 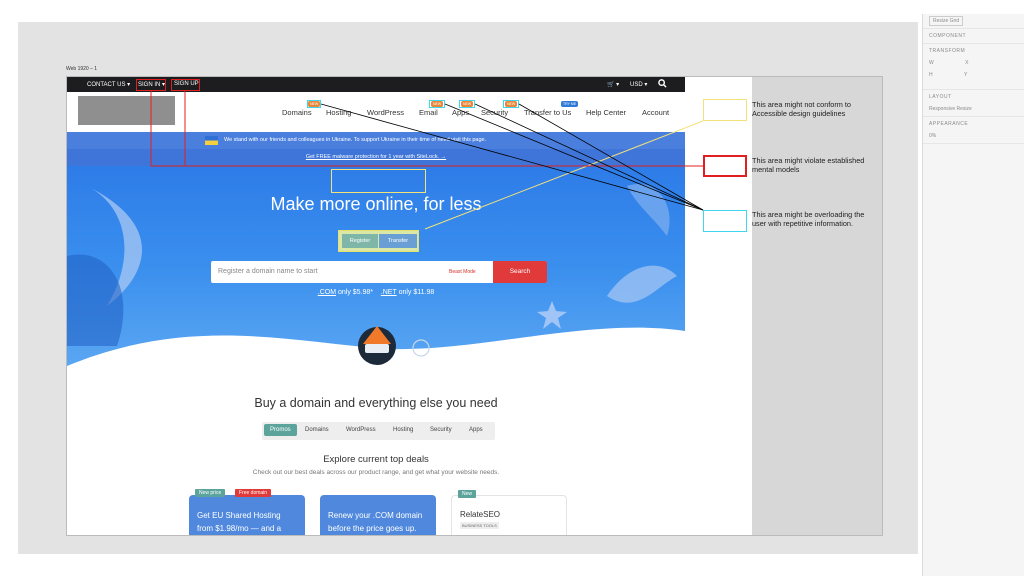 I want to click on nav-apps: Apps, so click(x=460, y=112).